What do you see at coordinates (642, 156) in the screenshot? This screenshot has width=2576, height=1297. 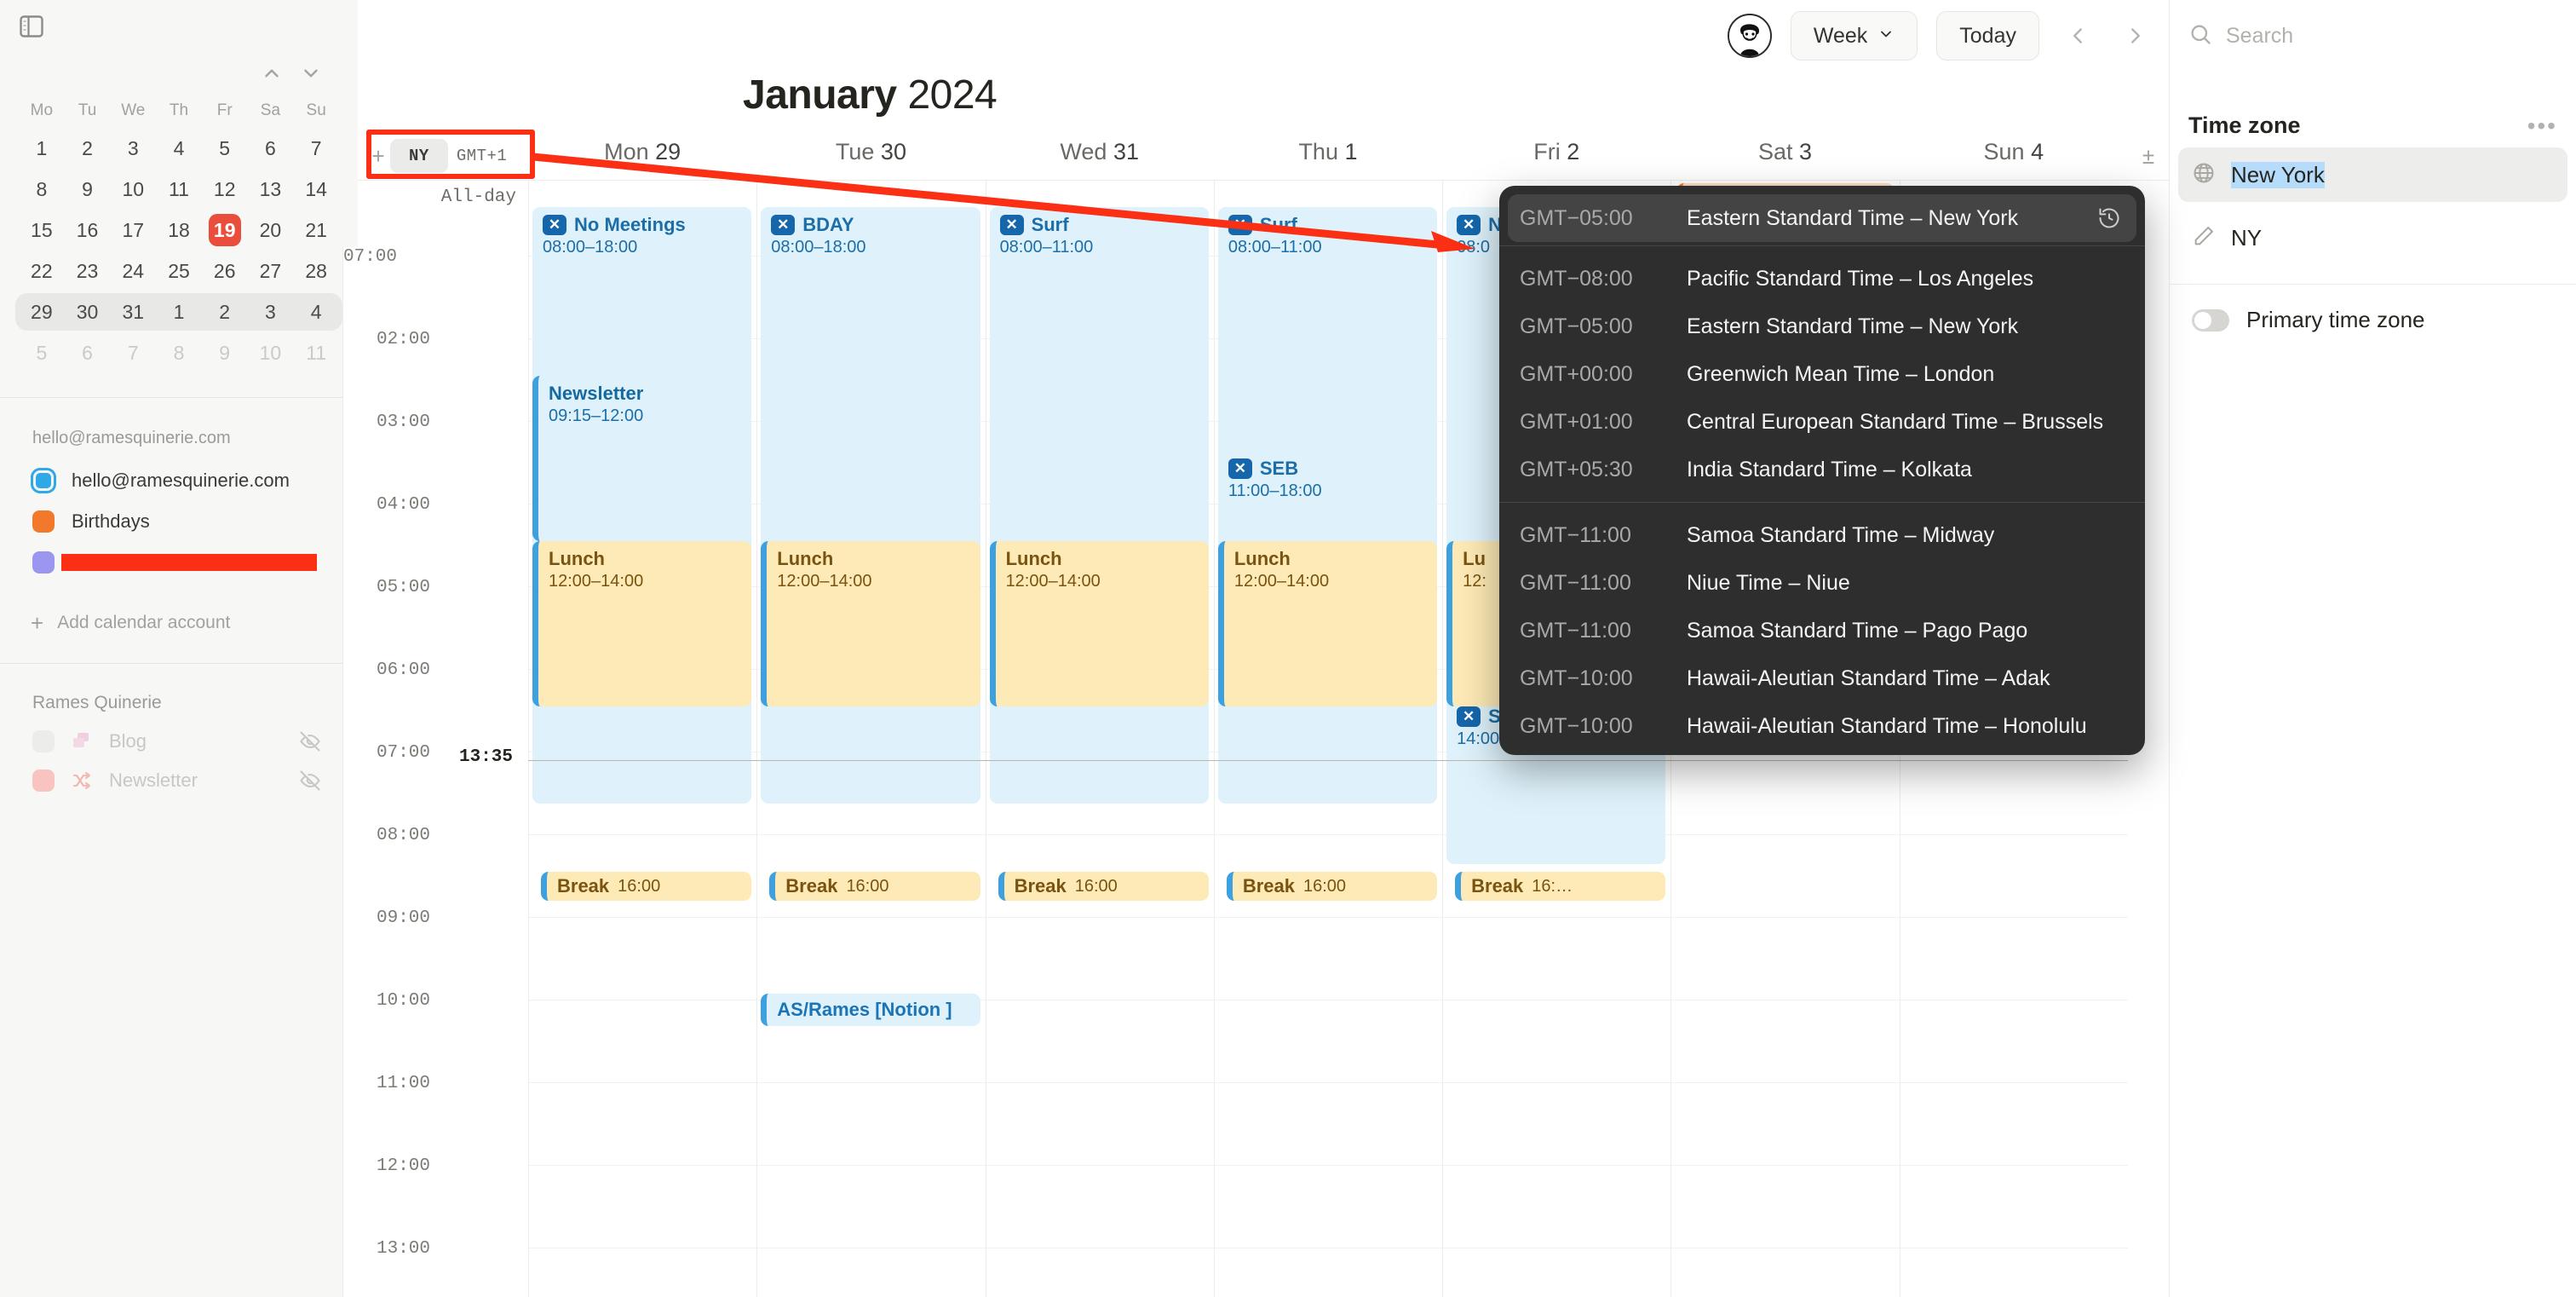 I see `day-header-mon: Mon 29` at bounding box center [642, 156].